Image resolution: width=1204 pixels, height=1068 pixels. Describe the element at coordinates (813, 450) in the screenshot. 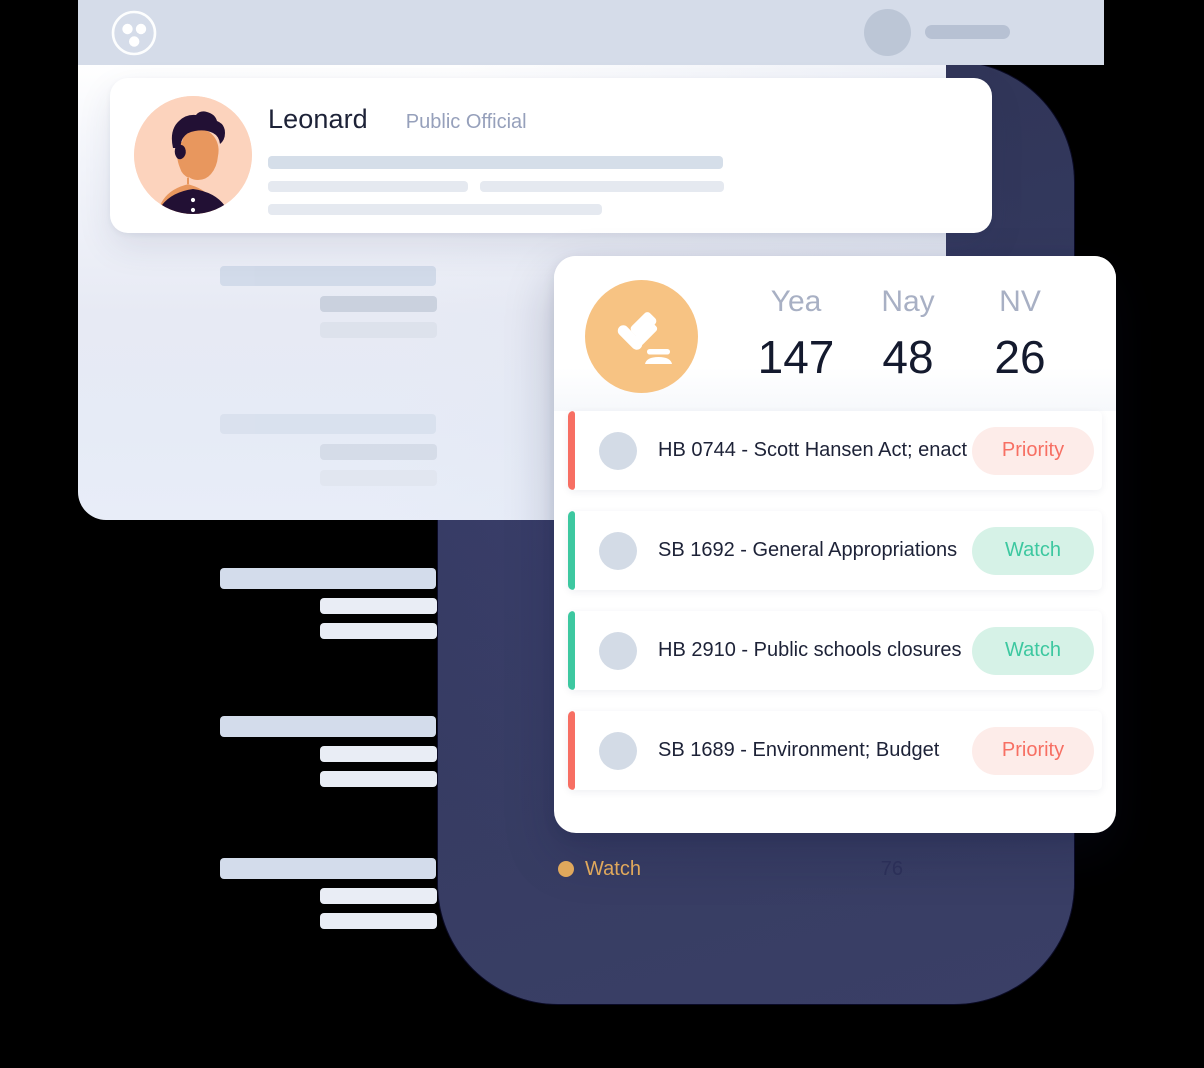

I see `bill-title: HB 0744 - Scott Hansen Act; enact` at that location.